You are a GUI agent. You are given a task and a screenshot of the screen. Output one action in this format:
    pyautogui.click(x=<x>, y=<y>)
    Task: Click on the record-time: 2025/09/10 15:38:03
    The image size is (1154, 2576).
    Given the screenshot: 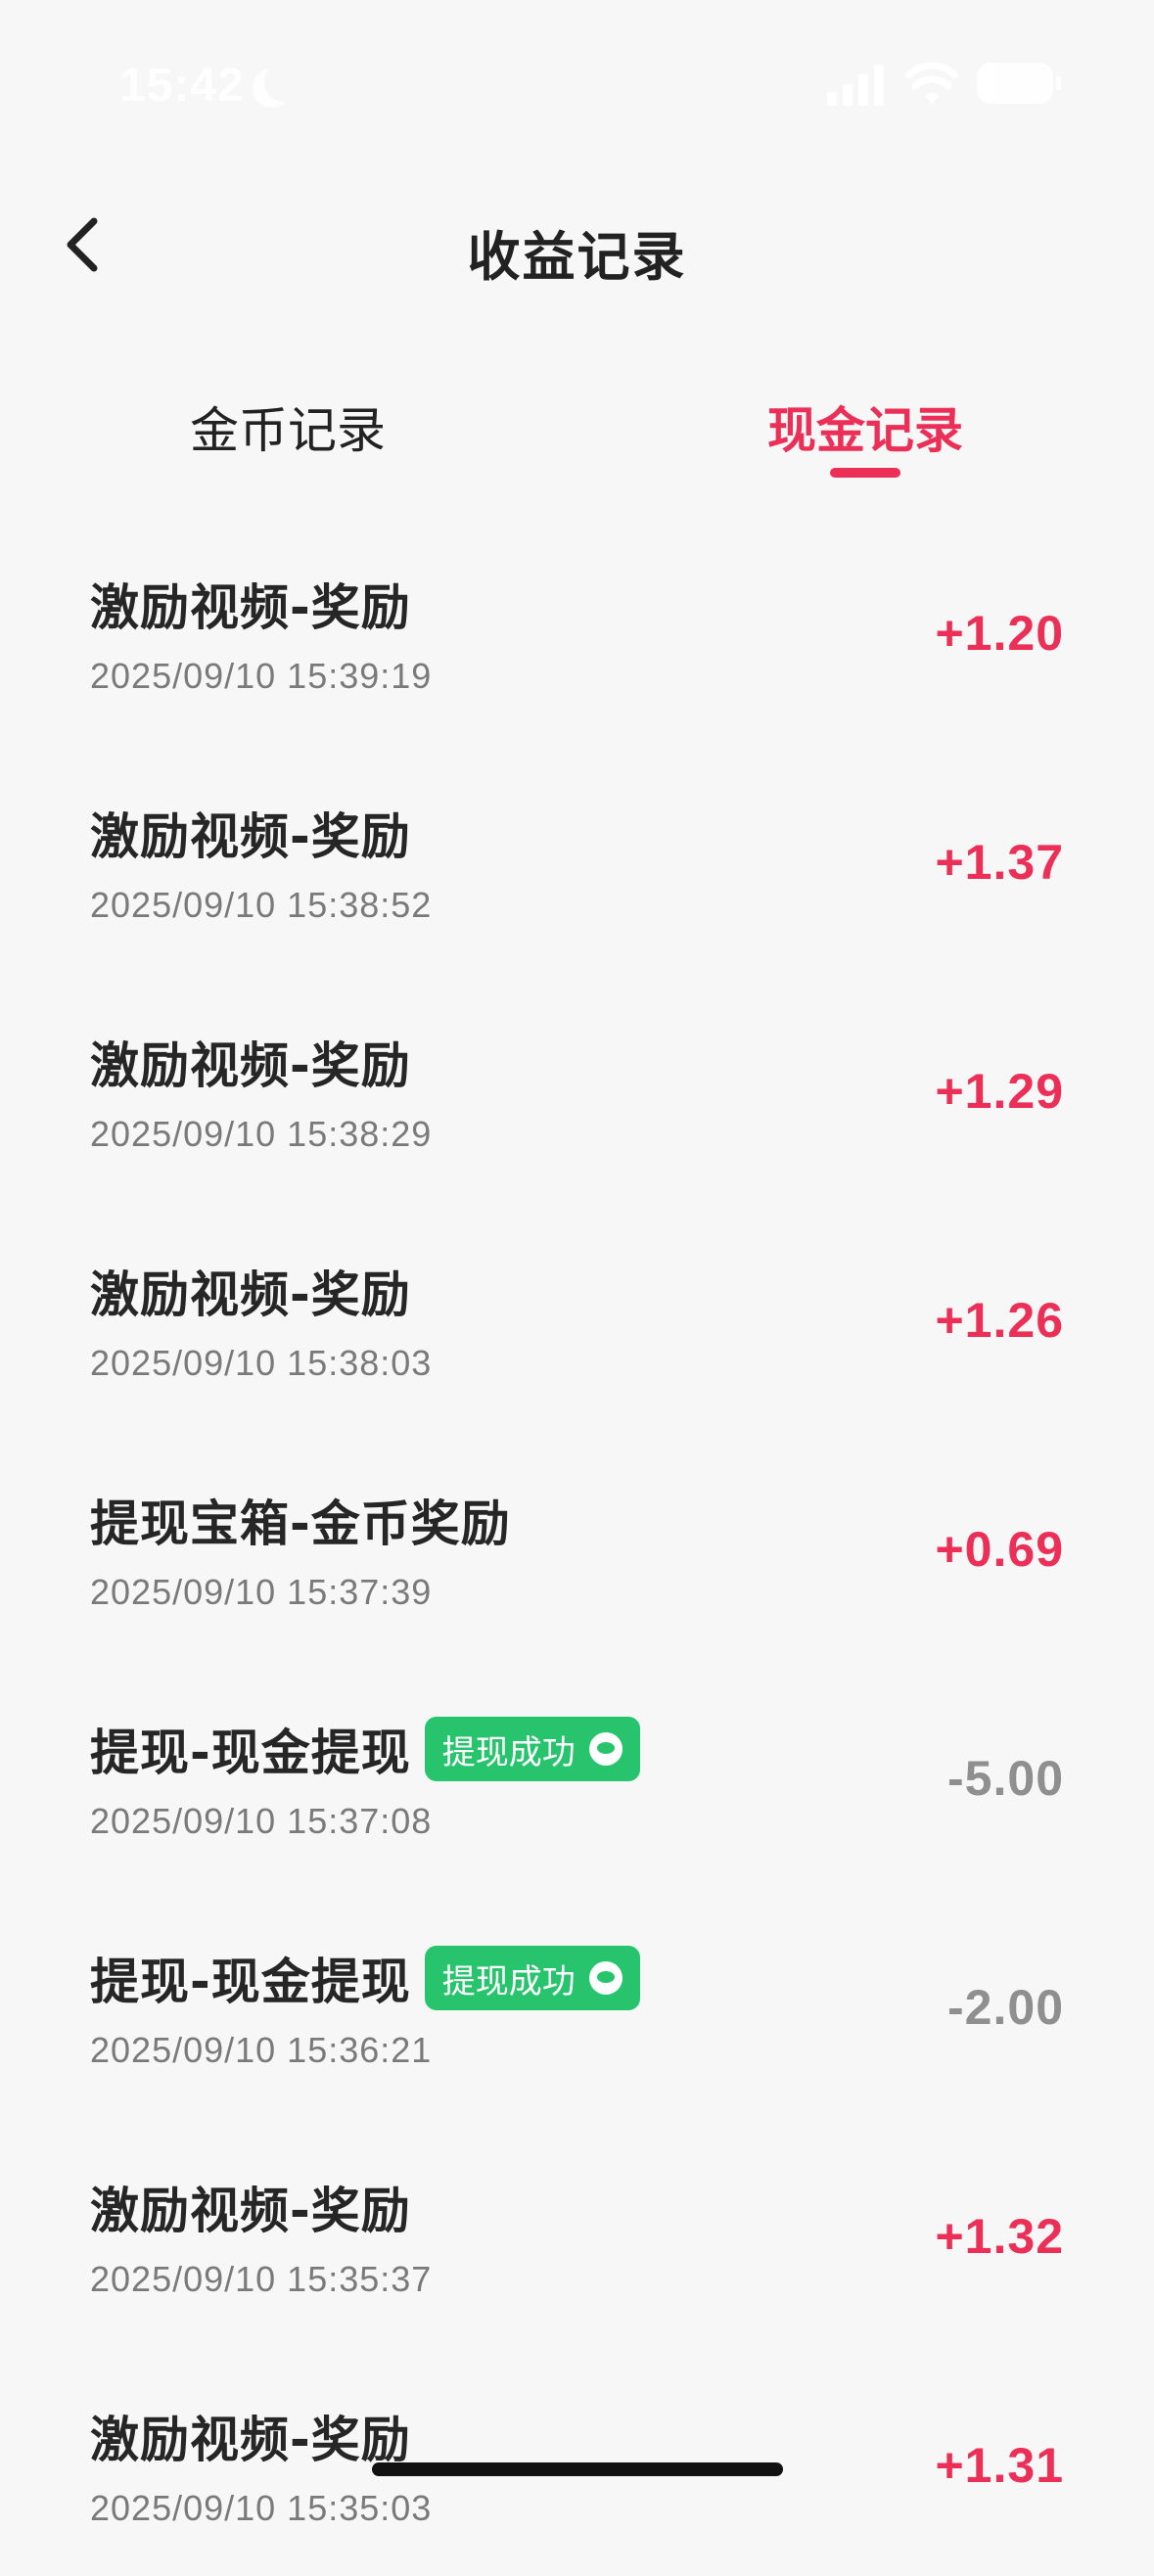 What is the action you would take?
    pyautogui.click(x=261, y=1363)
    